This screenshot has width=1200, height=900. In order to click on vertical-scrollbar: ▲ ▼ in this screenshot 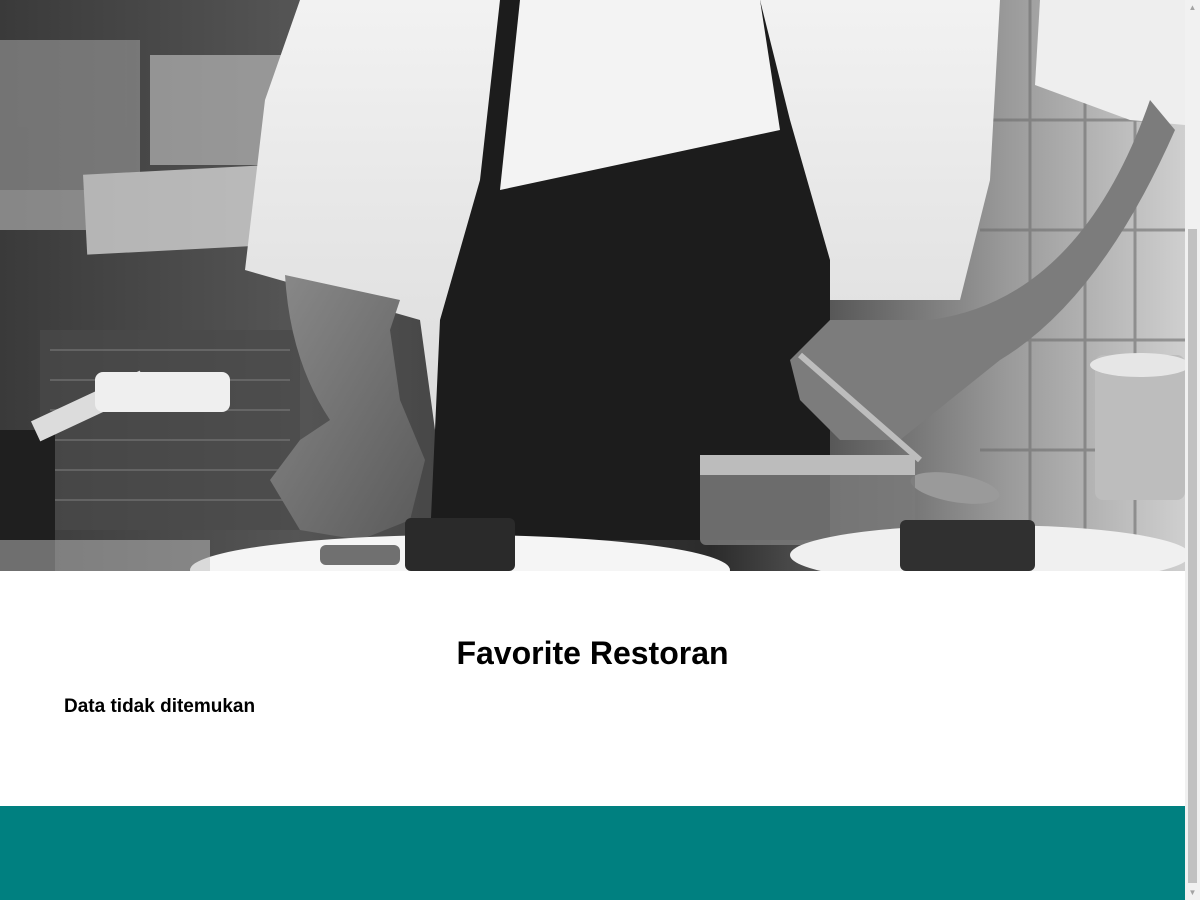, I will do `click(1192, 450)`.